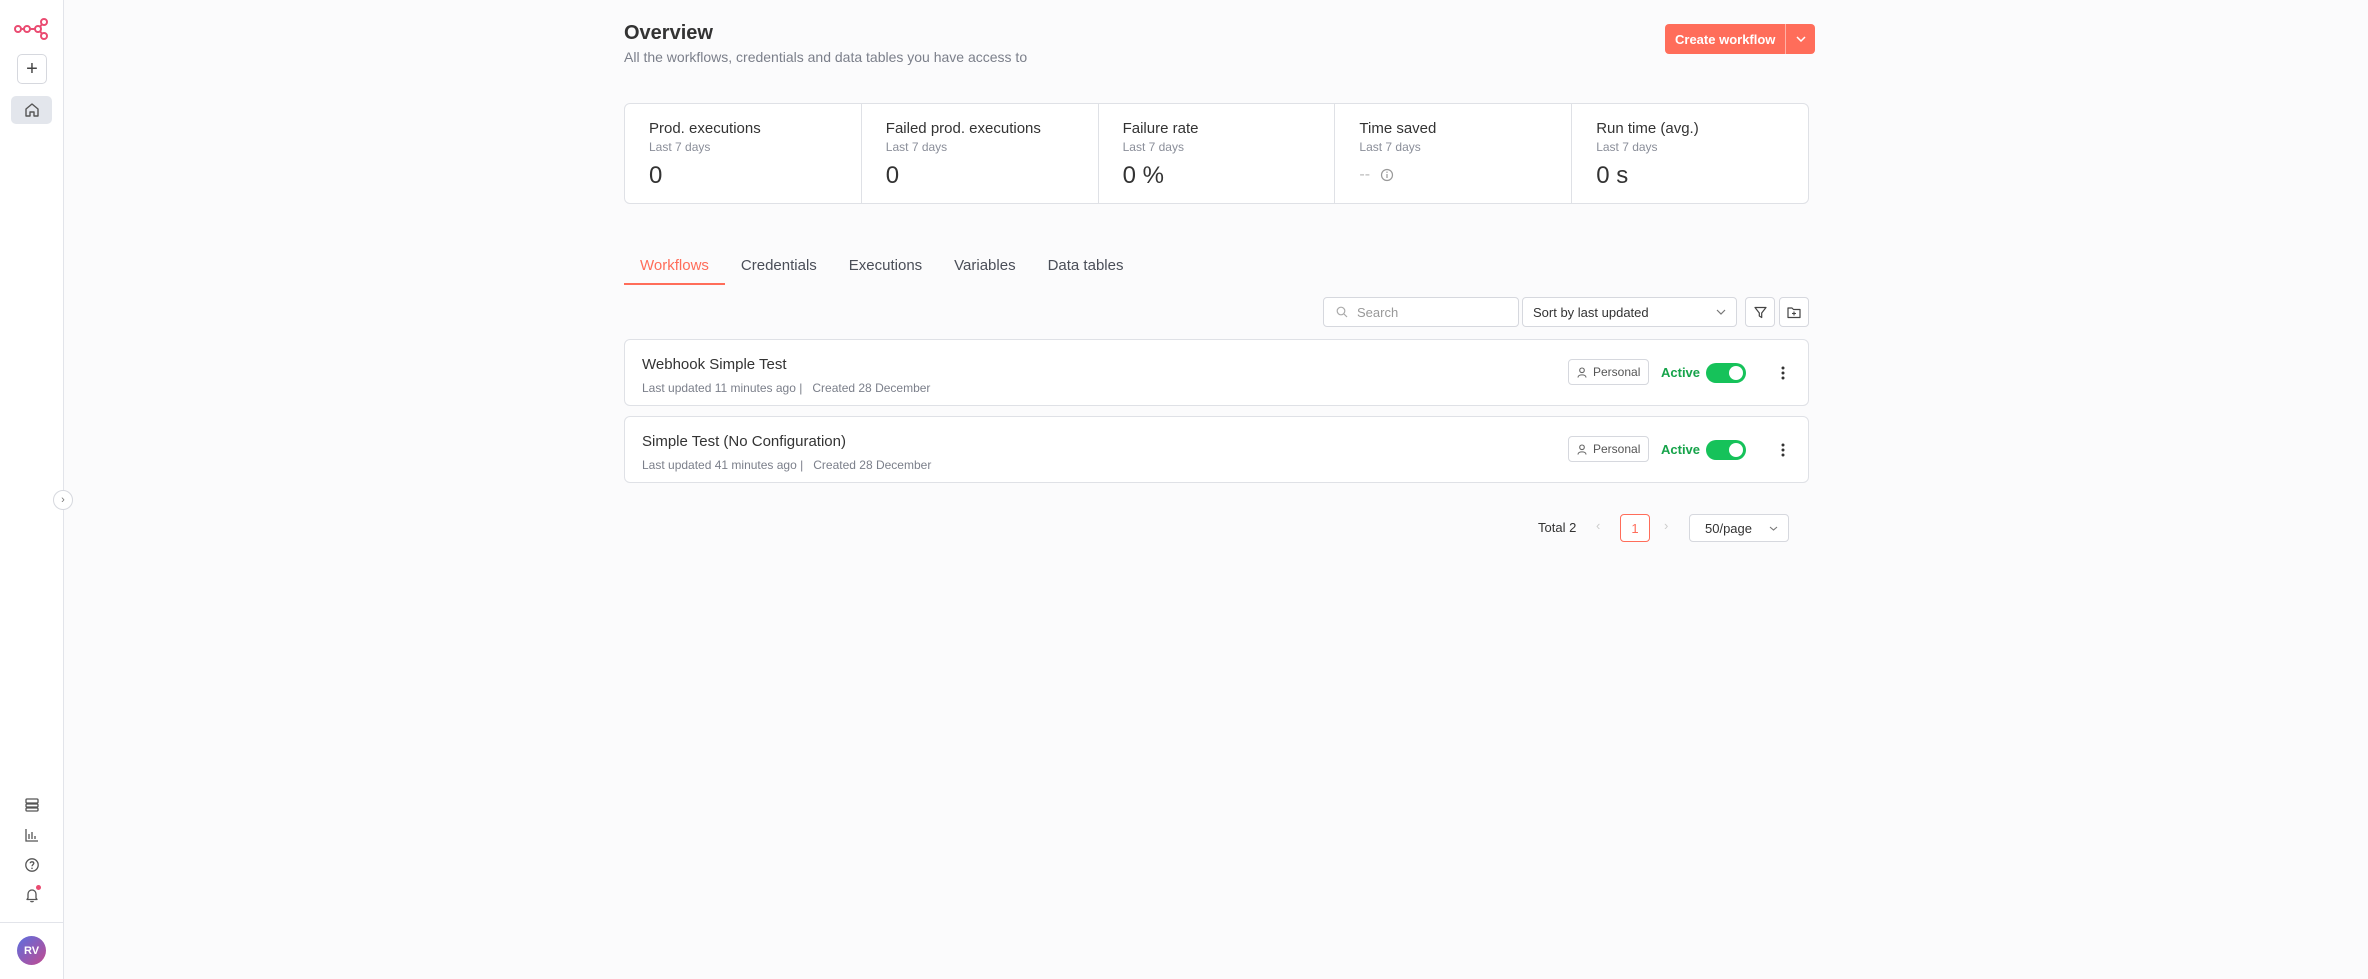  Describe the element at coordinates (1342, 312) in the screenshot. I see `search-icon` at that location.